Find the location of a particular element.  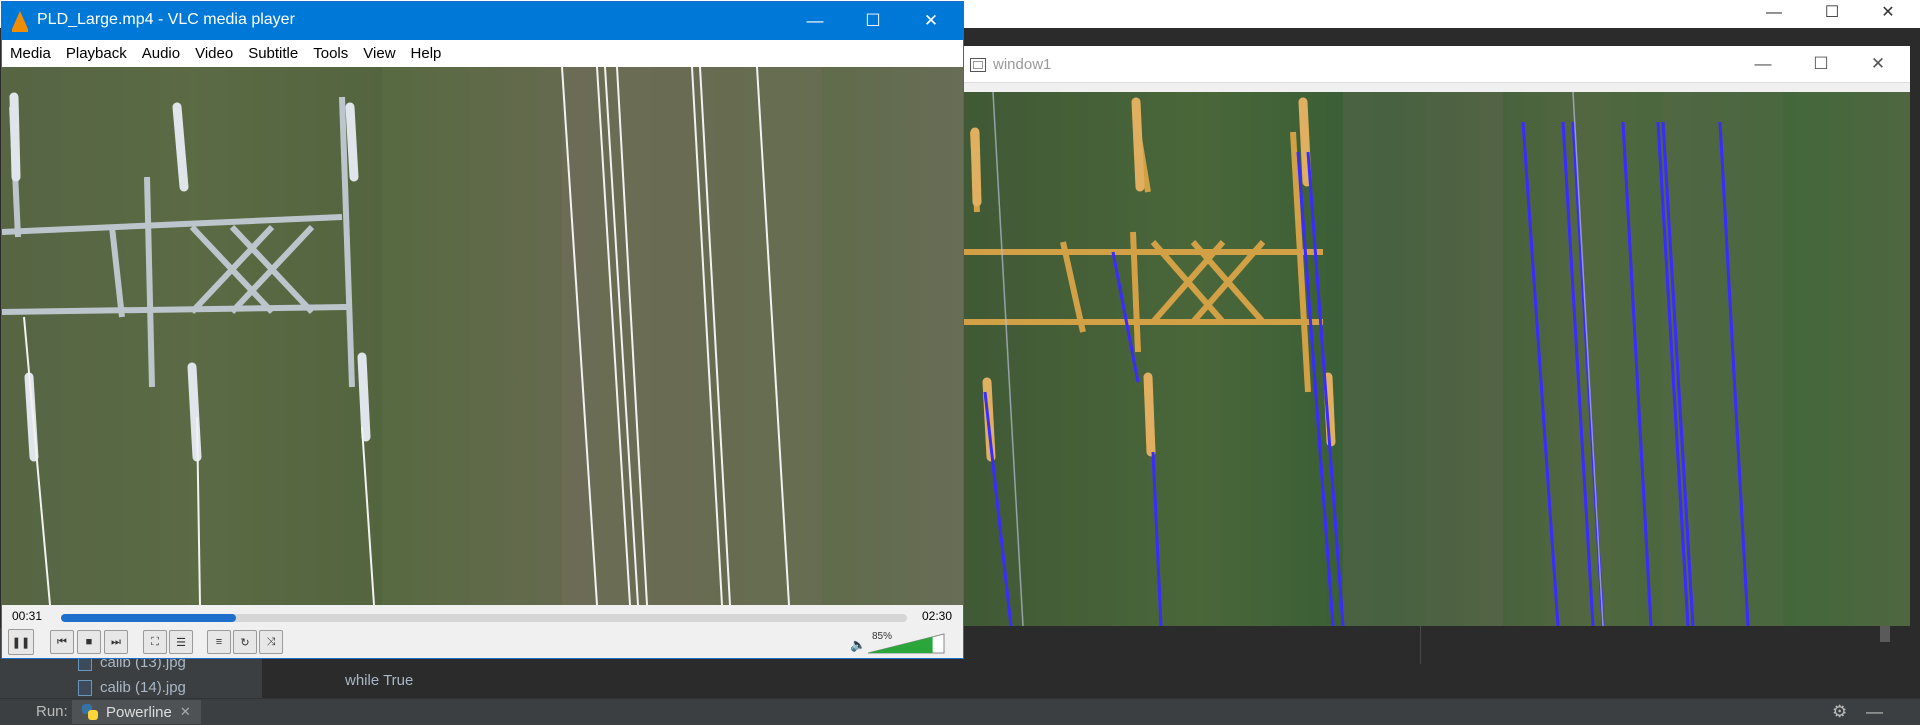

extended-settings-button: ☰ is located at coordinates (181, 642).